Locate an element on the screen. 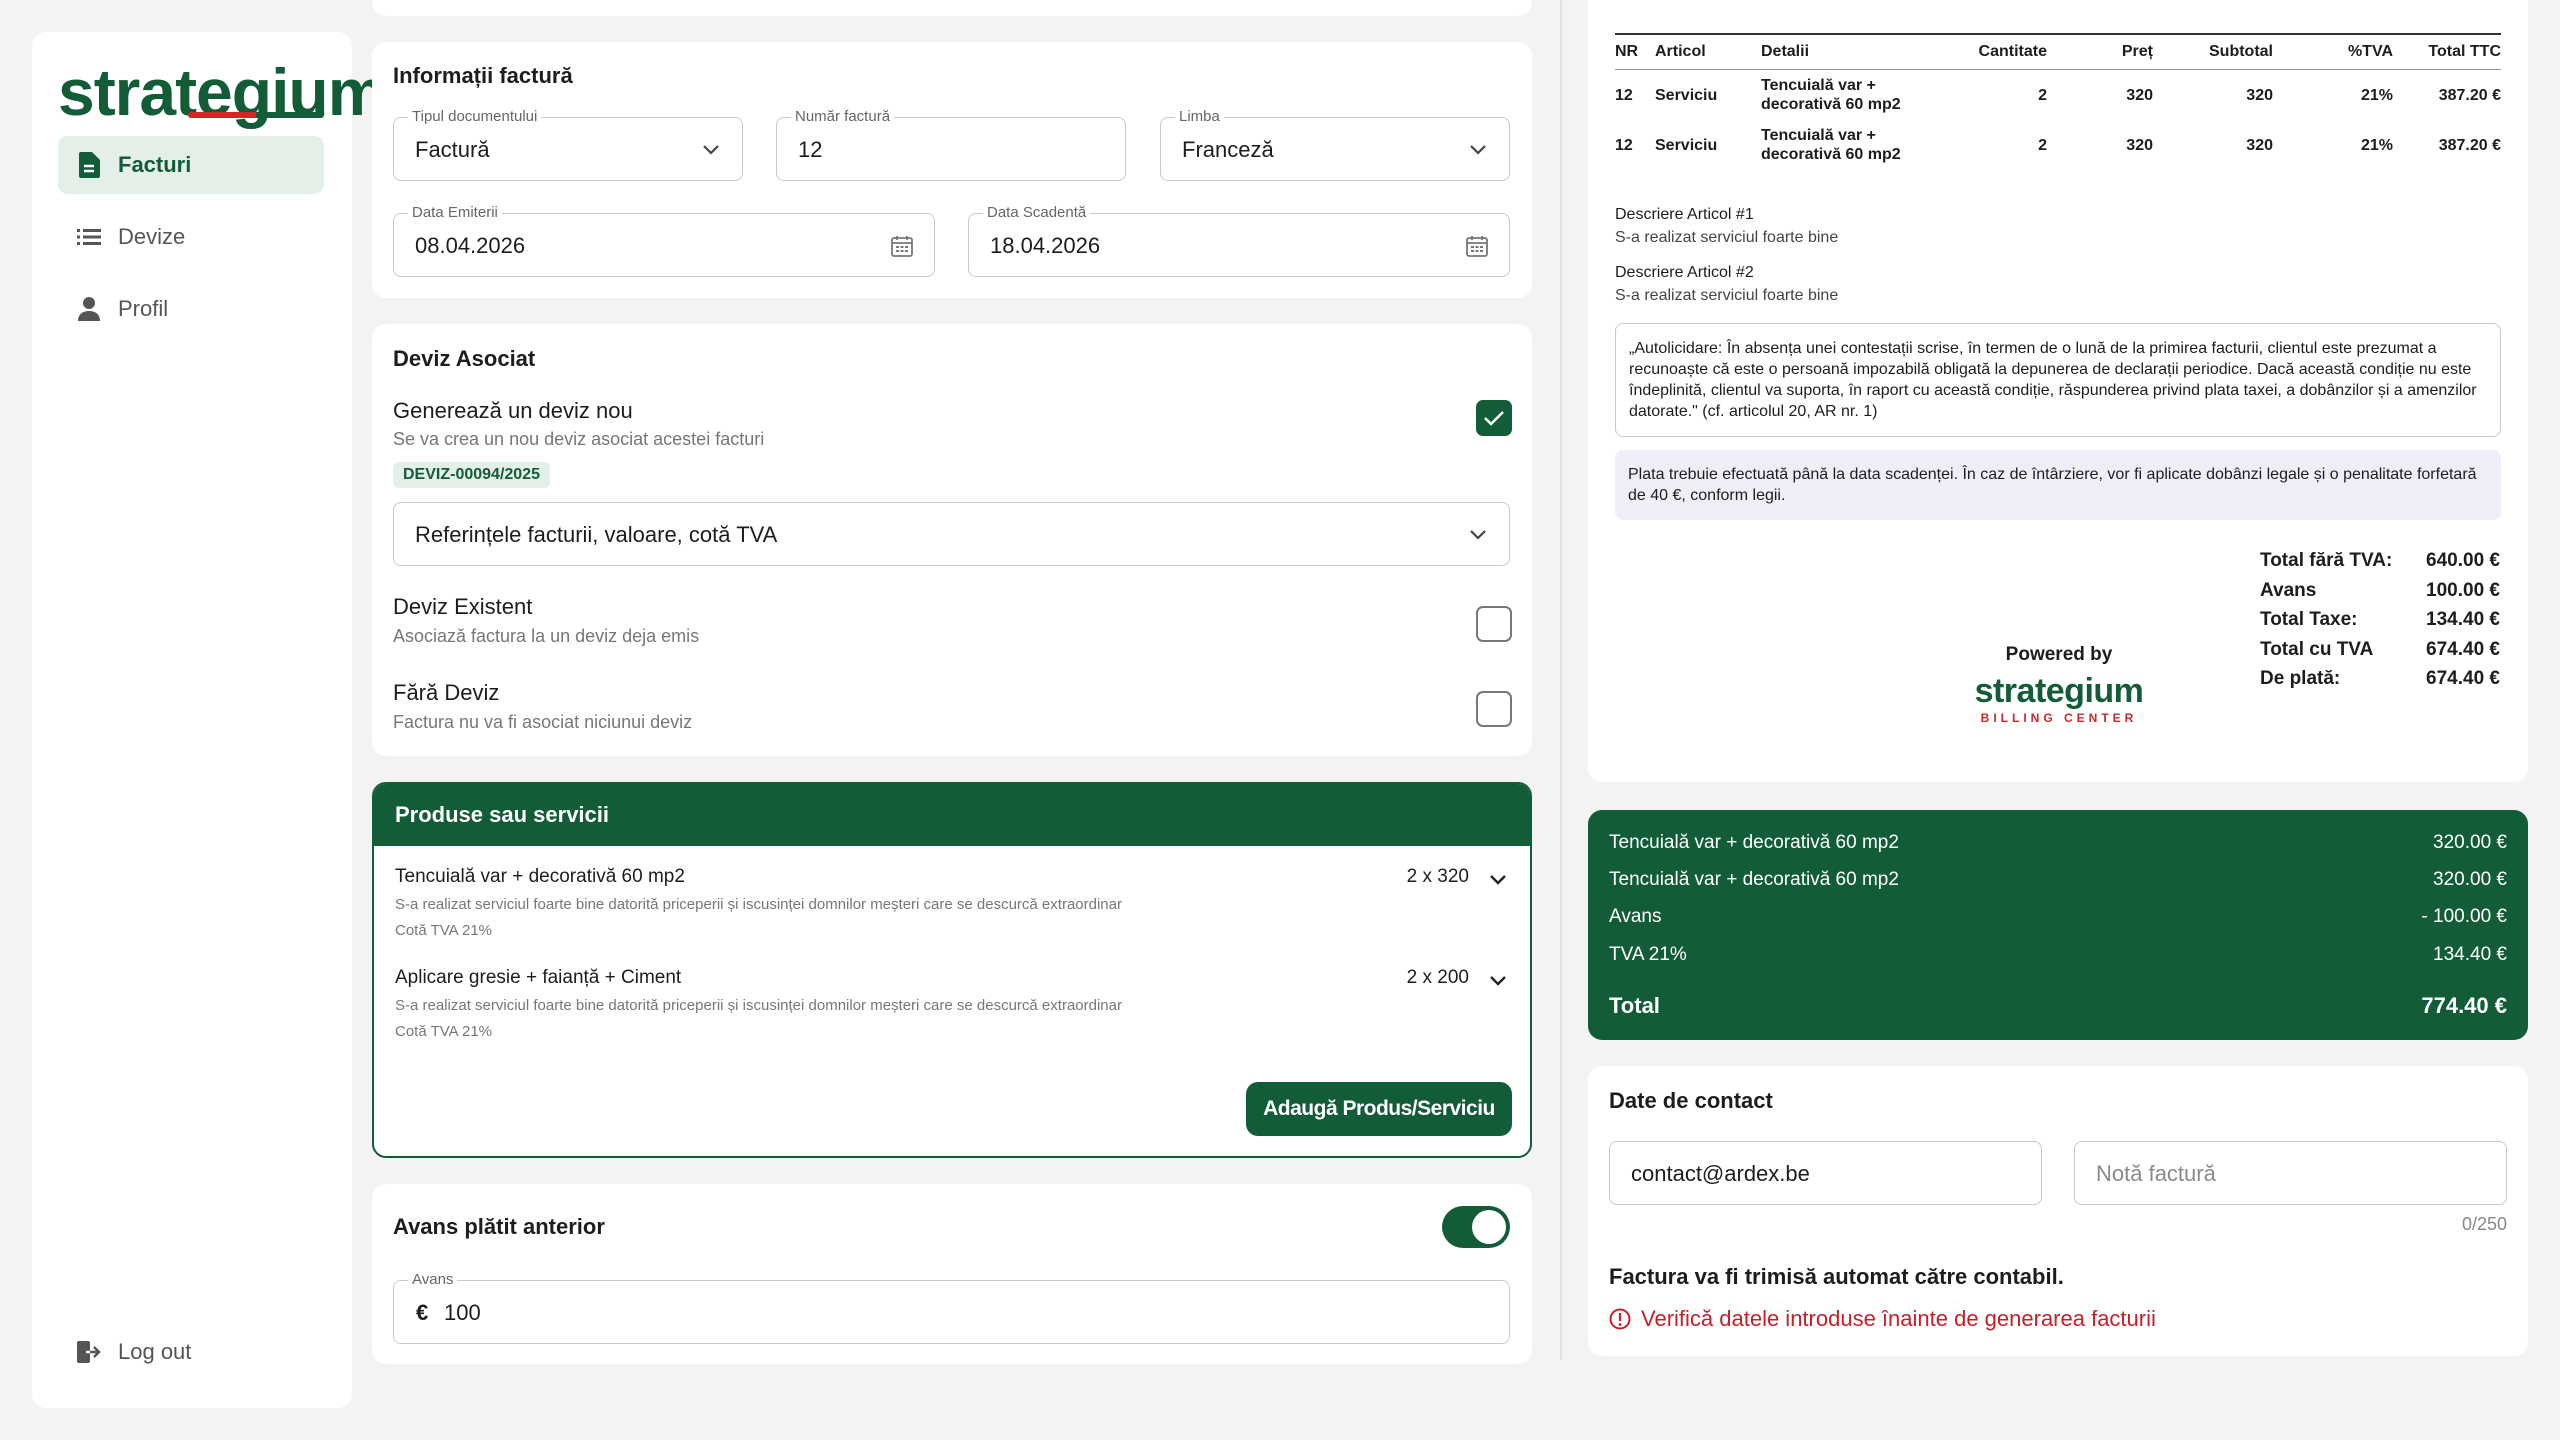 The image size is (2560, 1440). desc2-text: S-a realizat serviciul foarte bine is located at coordinates (1727, 295).